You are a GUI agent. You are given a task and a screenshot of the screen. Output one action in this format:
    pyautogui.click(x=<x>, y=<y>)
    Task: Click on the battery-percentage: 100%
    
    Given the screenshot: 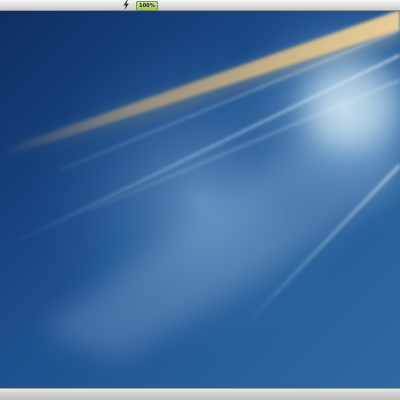 What is the action you would take?
    pyautogui.click(x=147, y=6)
    